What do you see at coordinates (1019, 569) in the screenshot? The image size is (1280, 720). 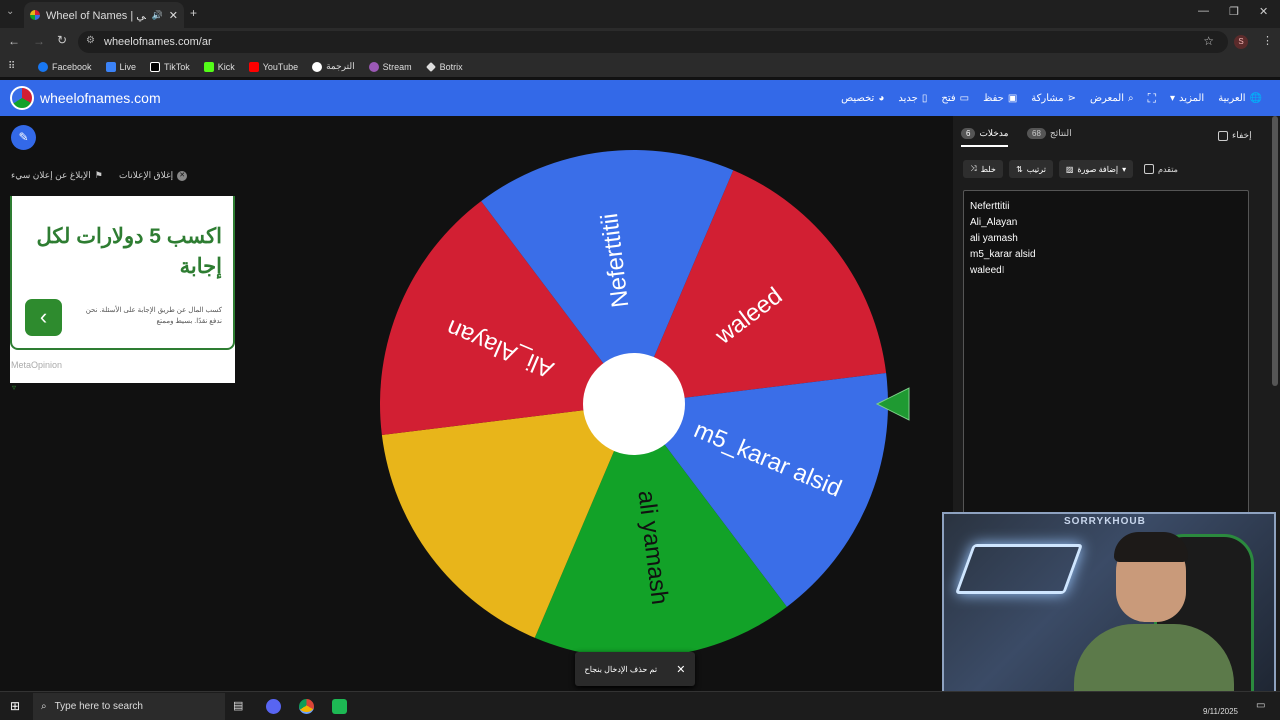 I see `neon-light` at bounding box center [1019, 569].